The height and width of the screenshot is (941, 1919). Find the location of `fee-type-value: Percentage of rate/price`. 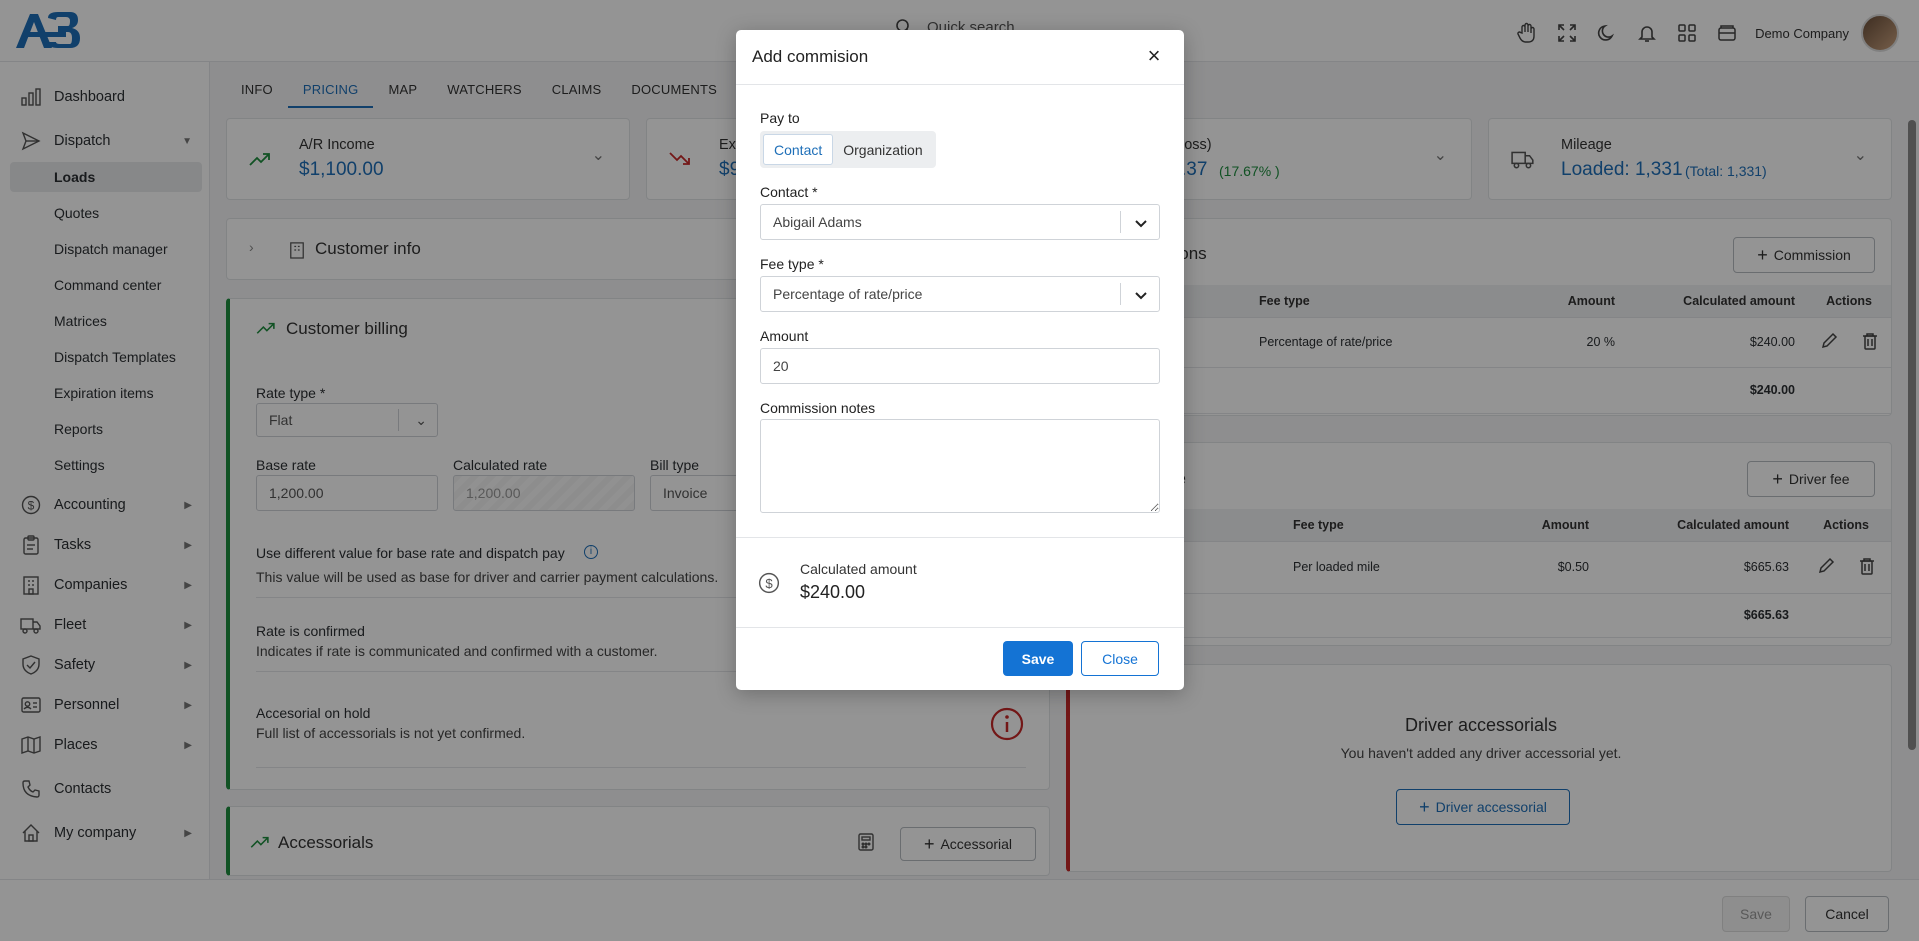

fee-type-value: Percentage of rate/price is located at coordinates (848, 294).